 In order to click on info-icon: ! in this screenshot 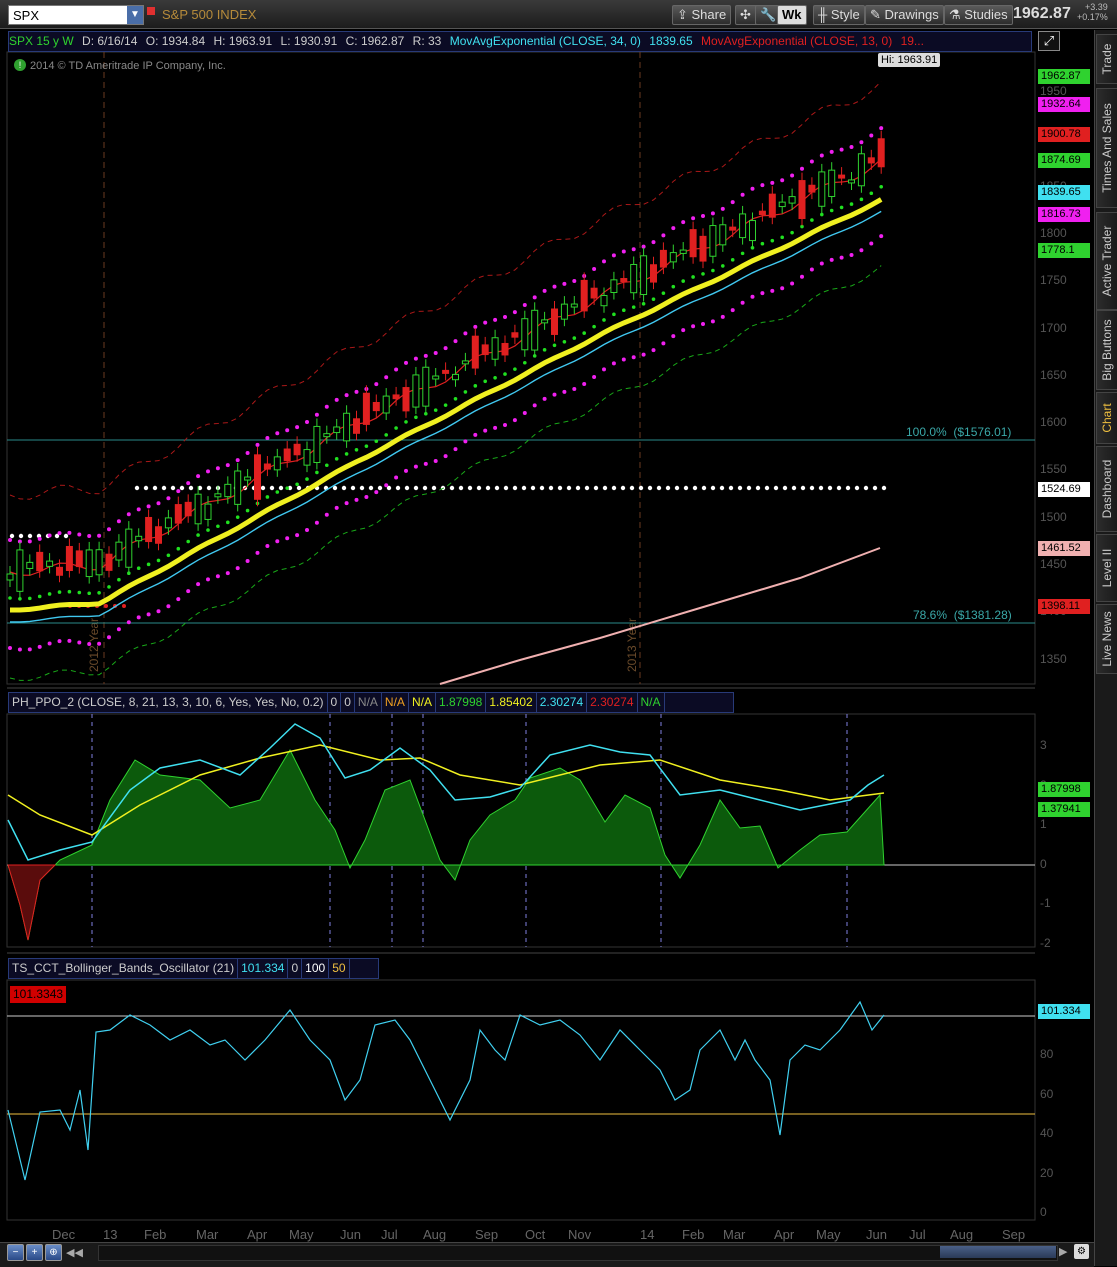, I will do `click(20, 65)`.